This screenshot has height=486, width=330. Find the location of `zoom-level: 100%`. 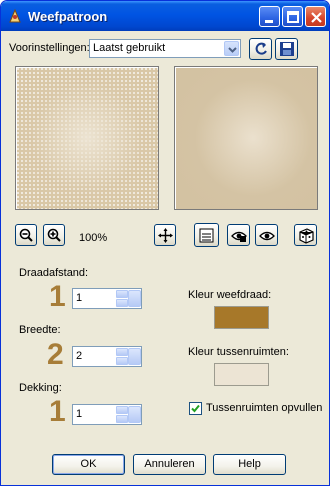

zoom-level: 100% is located at coordinates (93, 238).